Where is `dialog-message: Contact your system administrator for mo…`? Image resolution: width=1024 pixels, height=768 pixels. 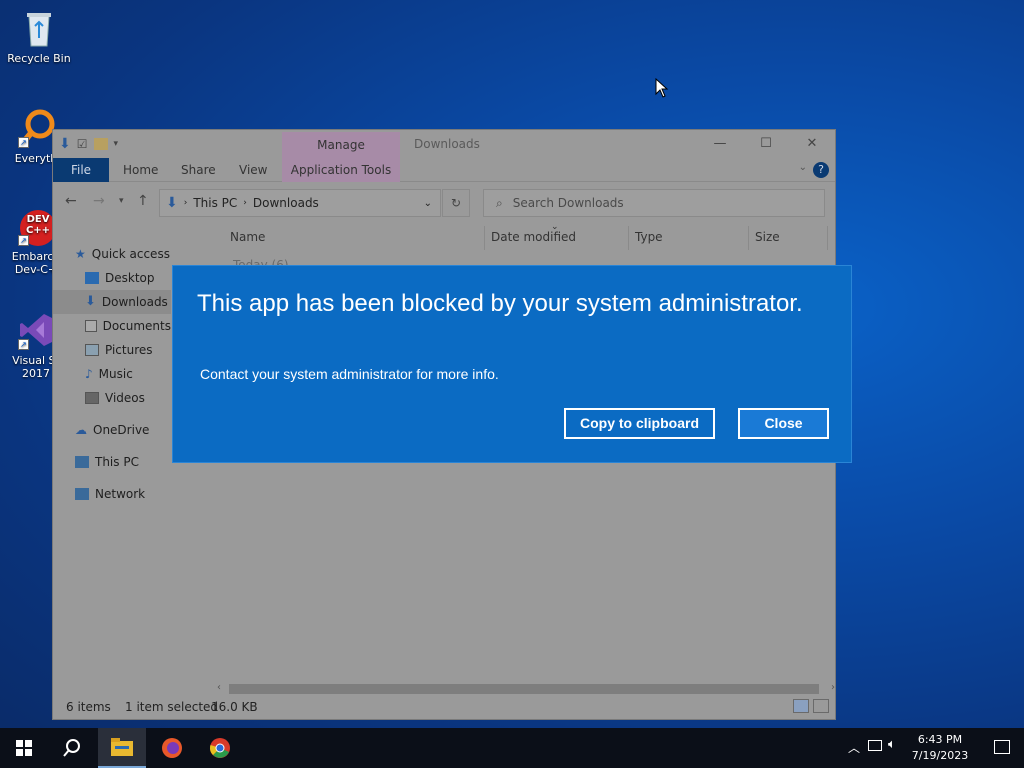 dialog-message: Contact your system administrator for mo… is located at coordinates (349, 374).